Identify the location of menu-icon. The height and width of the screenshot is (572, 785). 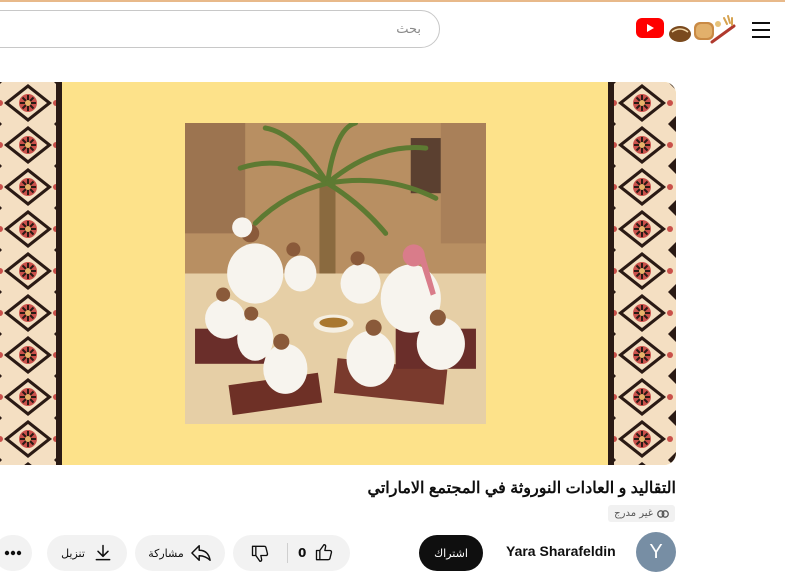
(761, 30).